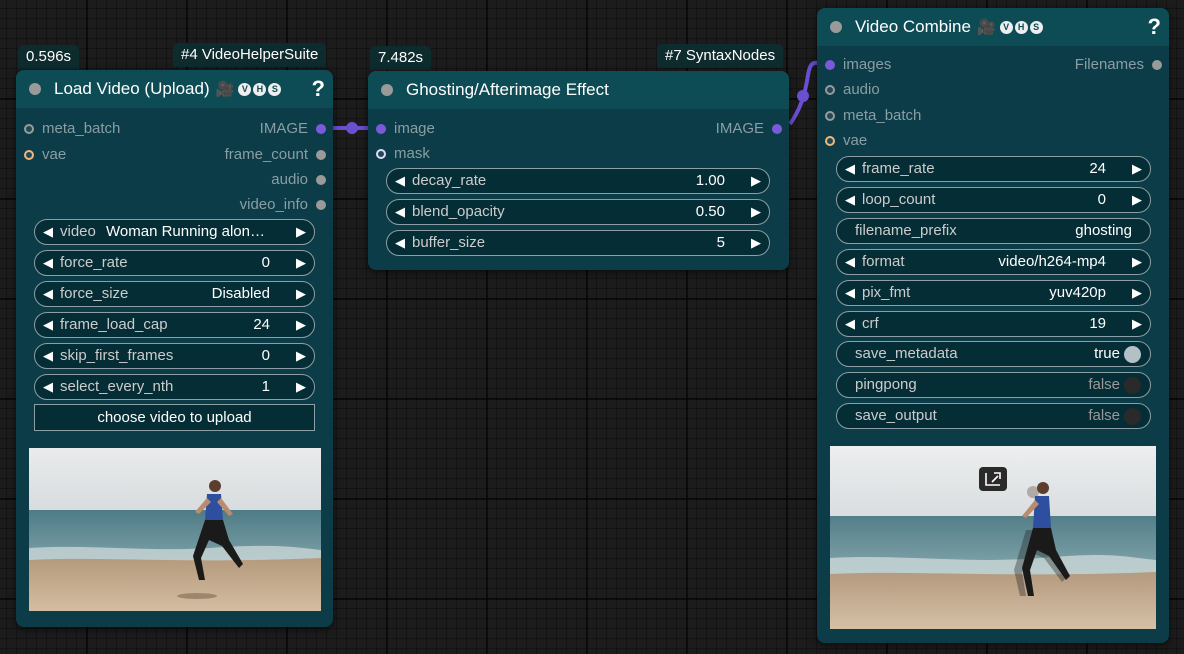 This screenshot has width=1184, height=654. Describe the element at coordinates (899, 199) in the screenshot. I see `widget-label: loop_count` at that location.